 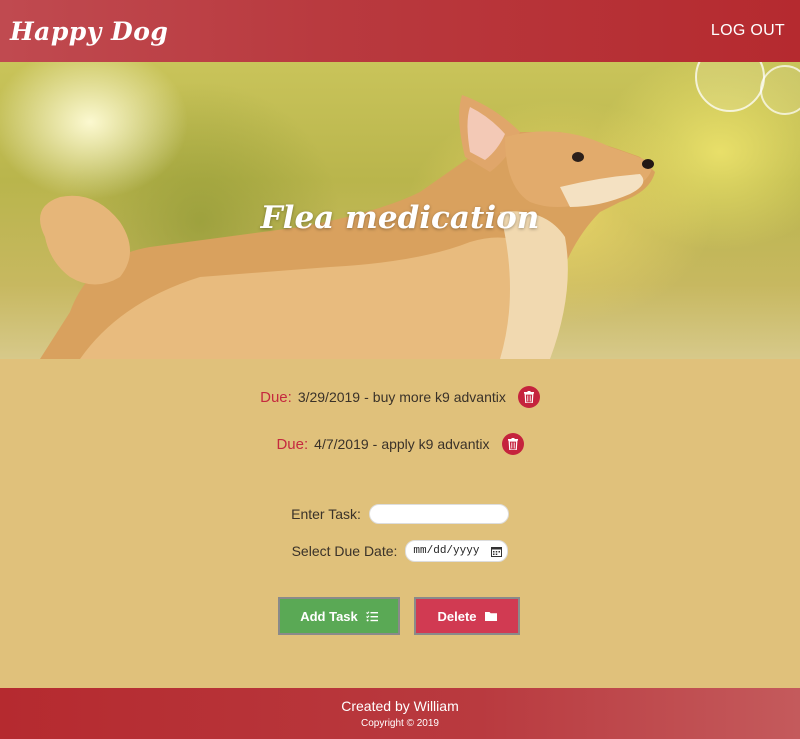 I want to click on footer: Created by William Copyright © 2019, so click(x=400, y=713).